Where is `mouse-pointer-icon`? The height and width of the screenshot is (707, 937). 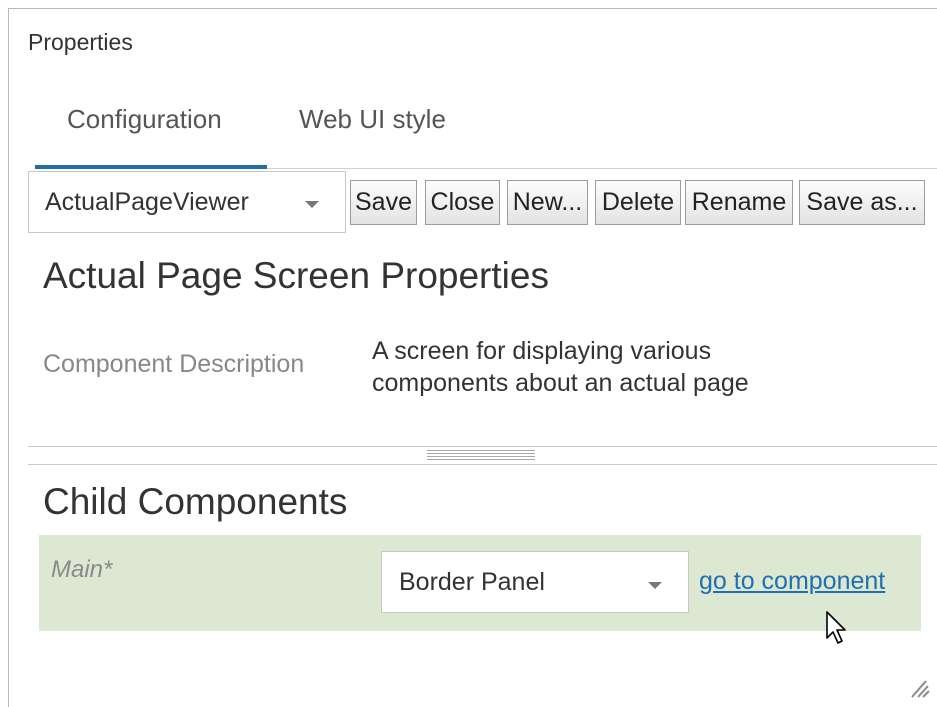 mouse-pointer-icon is located at coordinates (836, 627).